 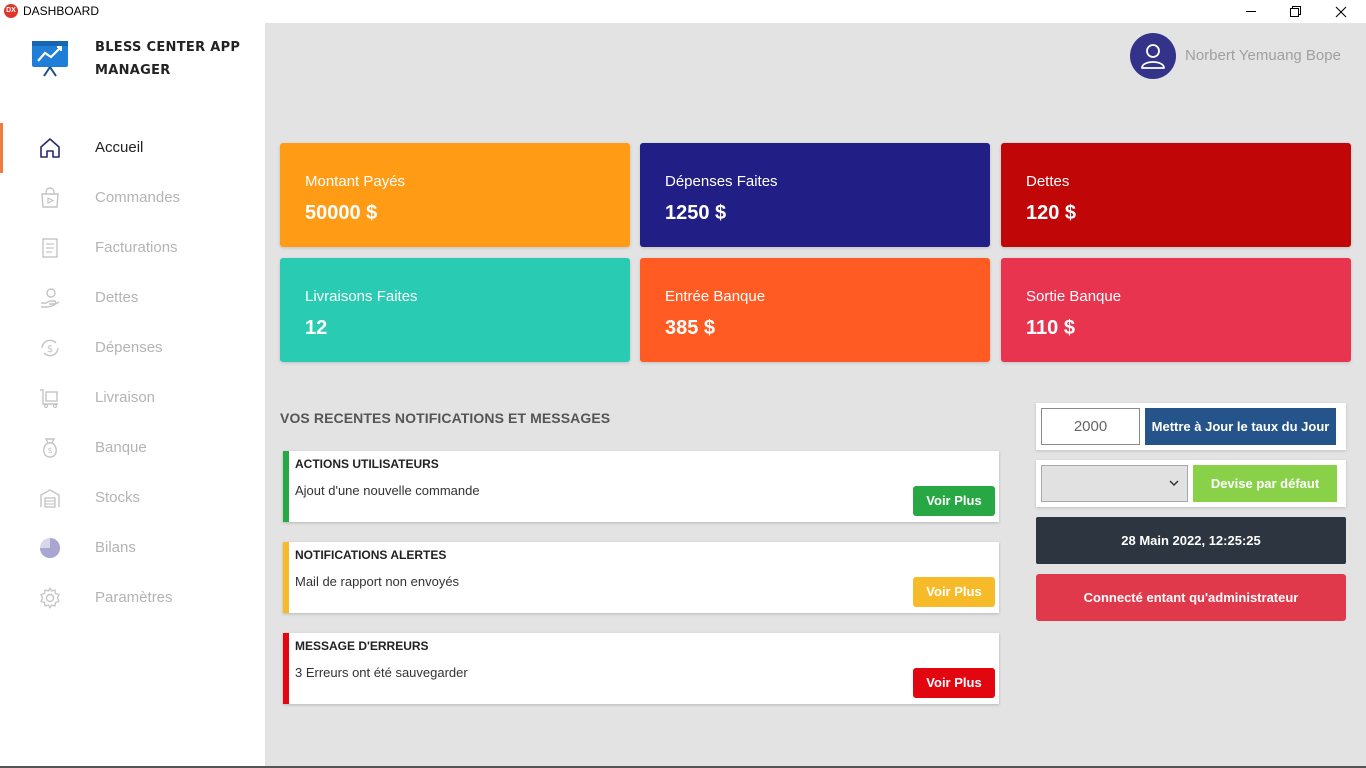 What do you see at coordinates (1114, 483) in the screenshot?
I see `currency-select` at bounding box center [1114, 483].